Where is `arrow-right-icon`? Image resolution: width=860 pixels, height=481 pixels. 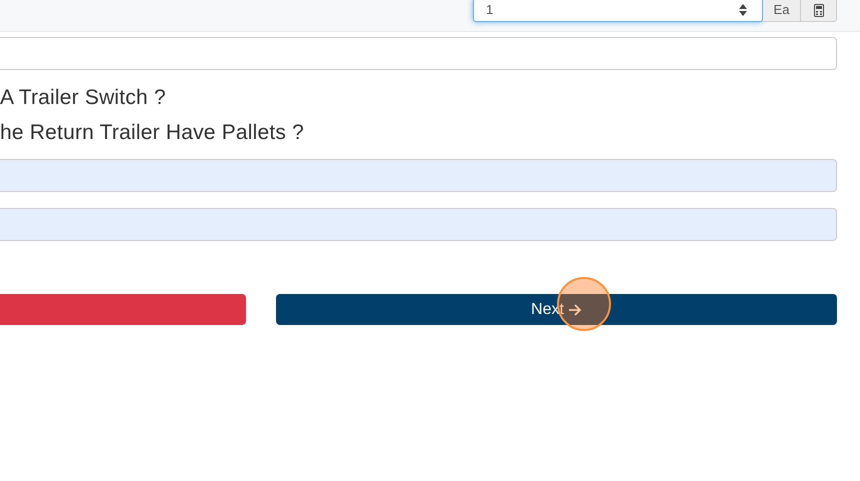
arrow-right-icon is located at coordinates (575, 310).